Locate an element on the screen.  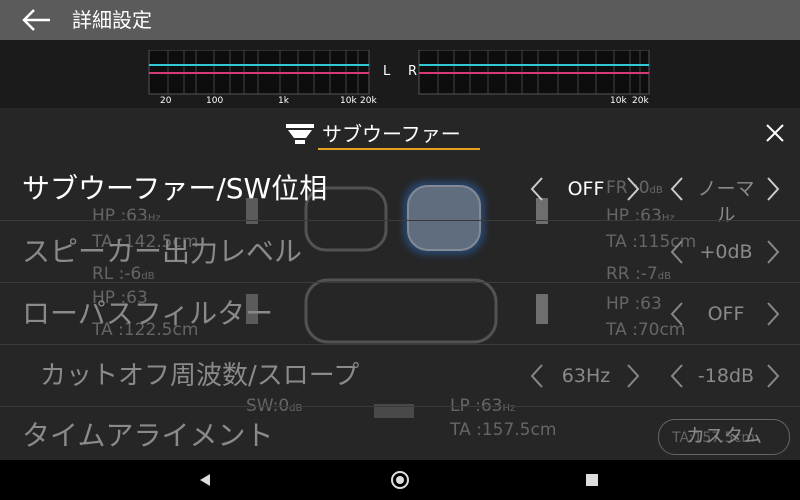
output-level-value: +0dB is located at coordinates (726, 252).